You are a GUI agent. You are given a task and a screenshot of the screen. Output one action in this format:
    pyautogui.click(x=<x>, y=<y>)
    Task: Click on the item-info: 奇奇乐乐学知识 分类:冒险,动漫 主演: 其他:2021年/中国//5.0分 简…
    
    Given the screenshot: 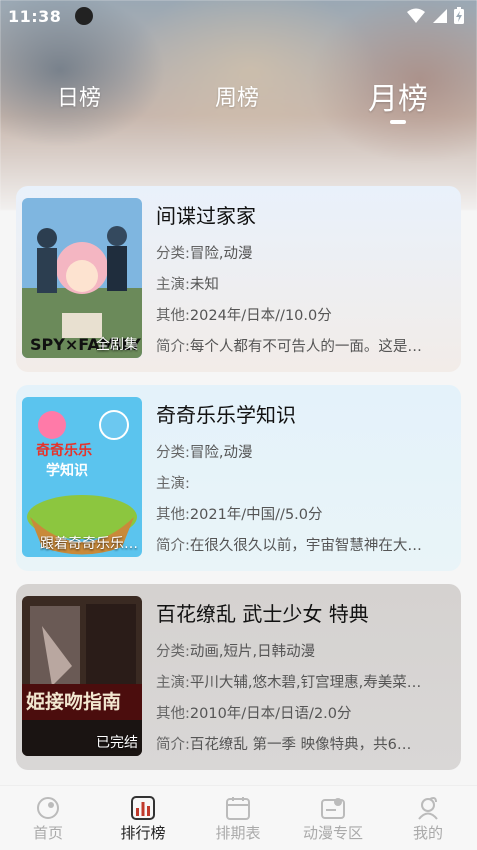 What is the action you would take?
    pyautogui.click(x=304, y=480)
    